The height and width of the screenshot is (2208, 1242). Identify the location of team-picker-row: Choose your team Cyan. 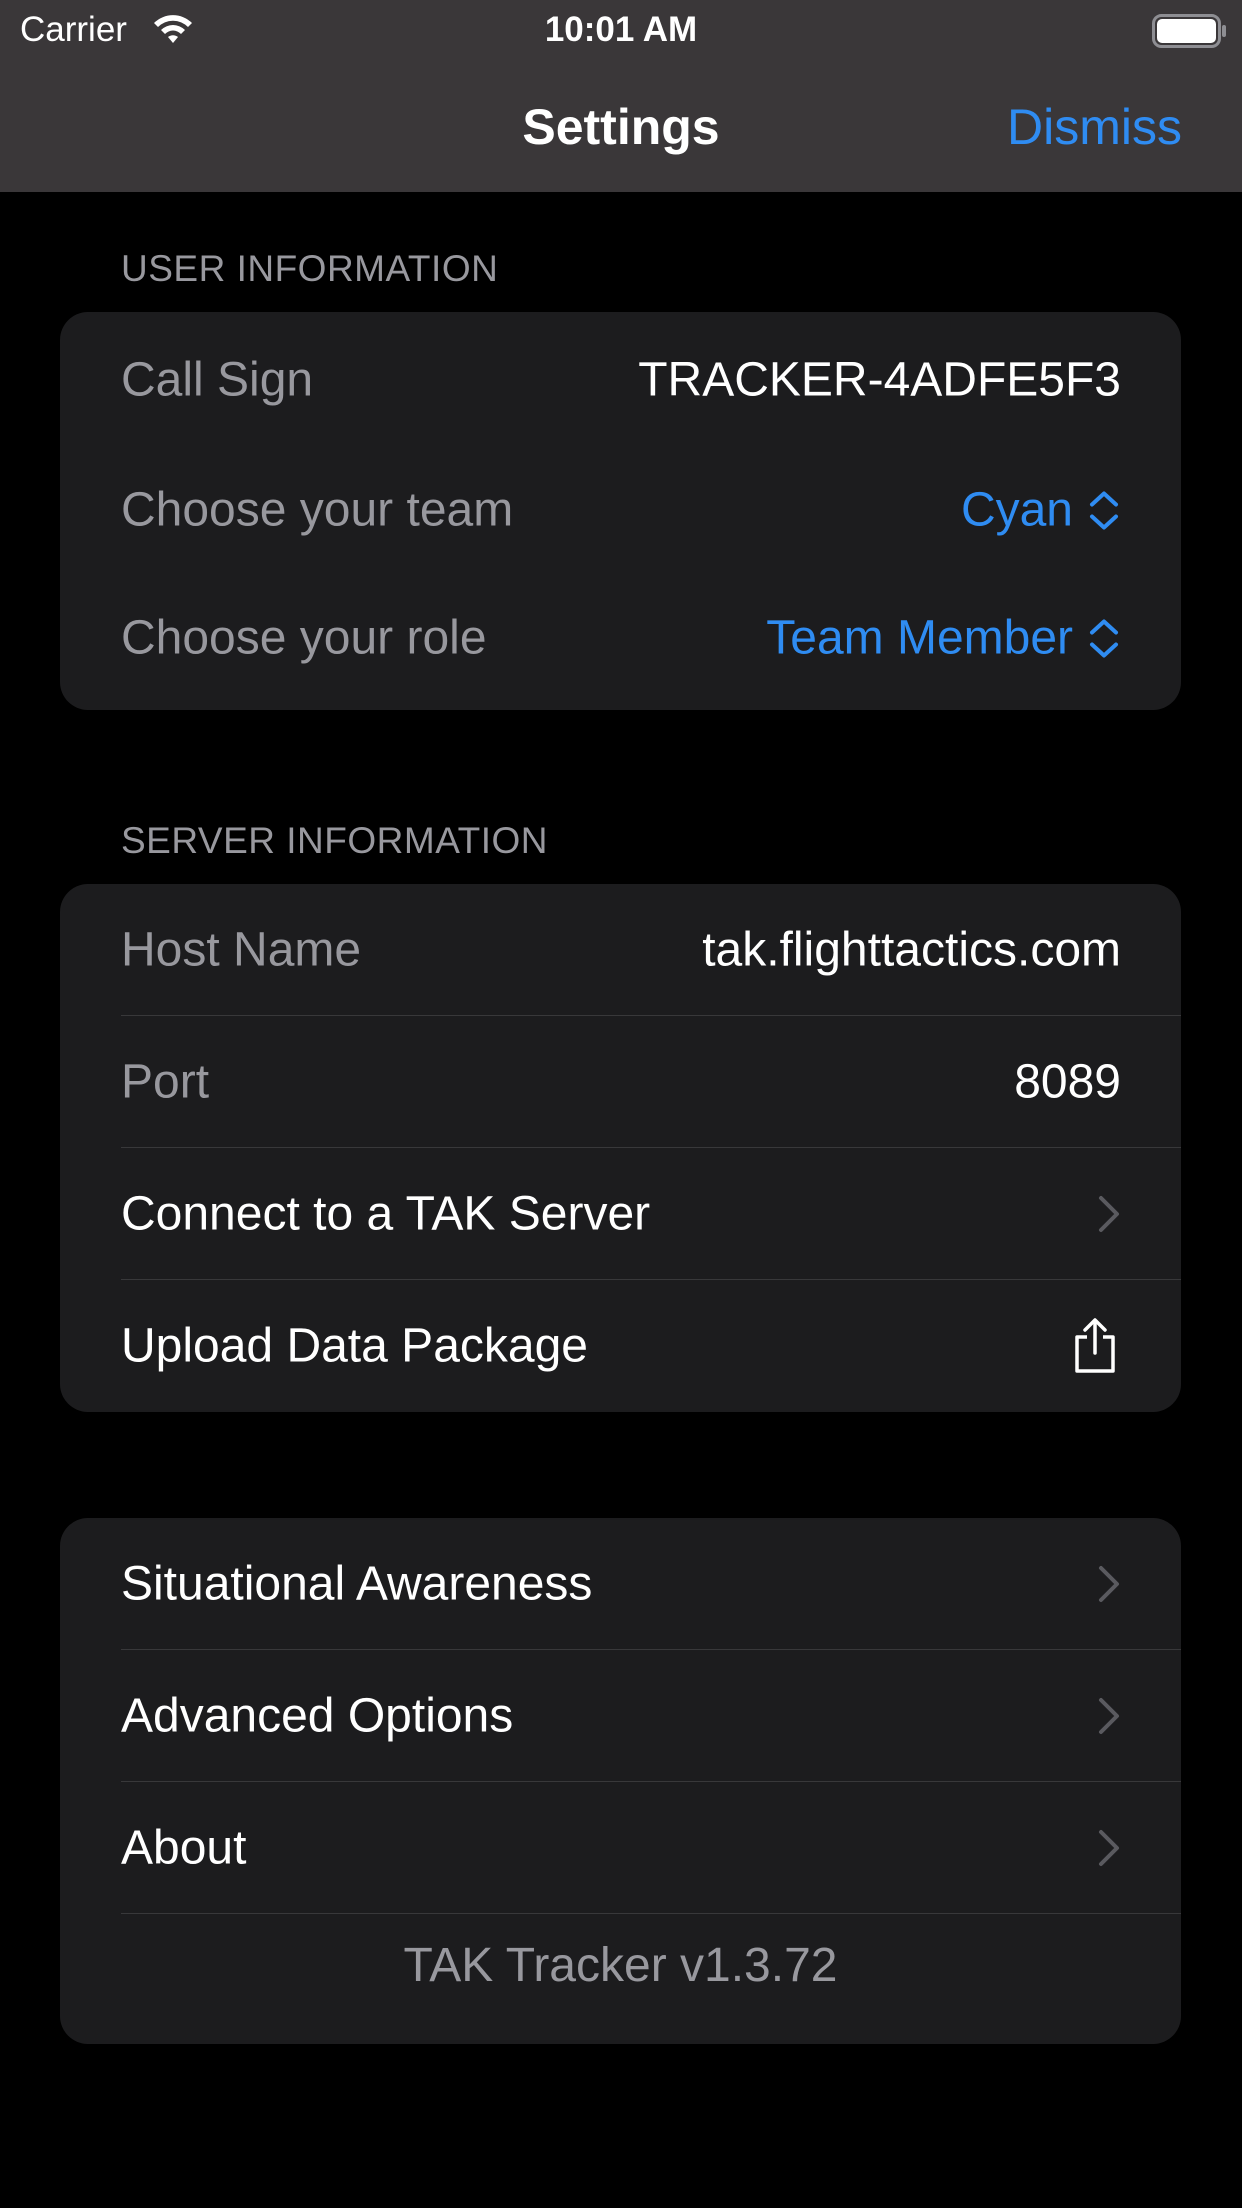
(620, 510).